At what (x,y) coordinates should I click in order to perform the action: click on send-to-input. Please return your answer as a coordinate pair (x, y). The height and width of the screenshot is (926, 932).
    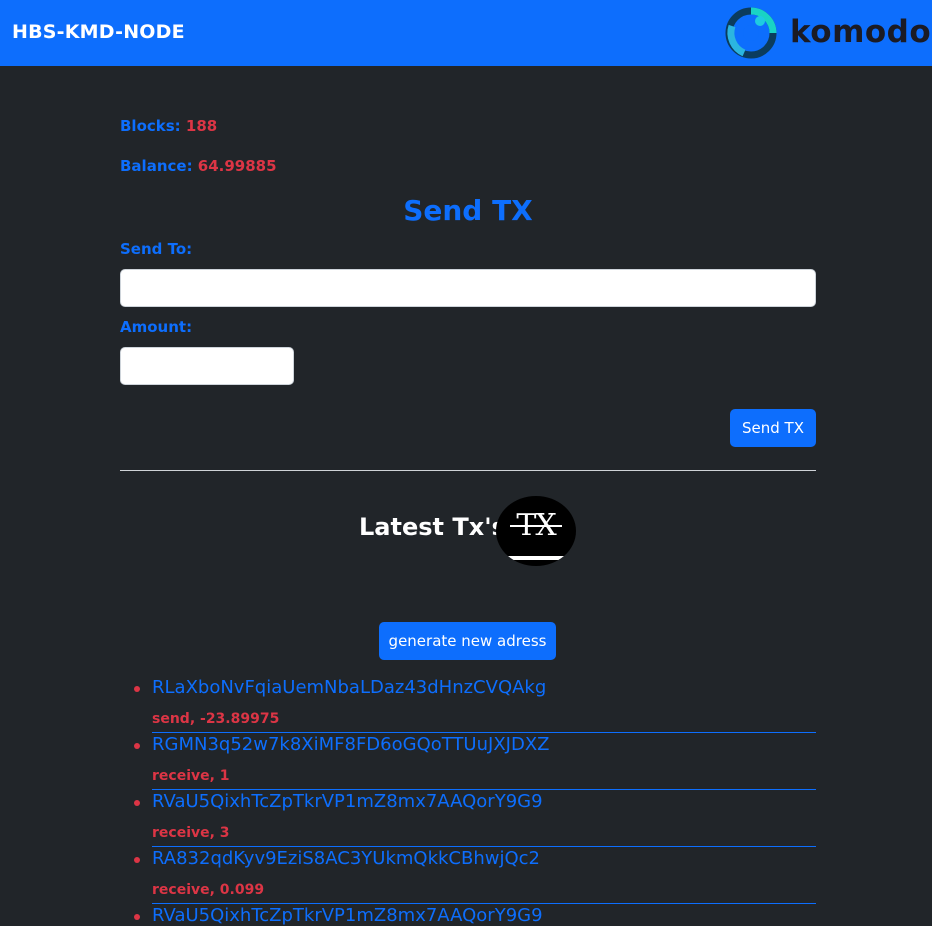
    Looking at the image, I should click on (468, 288).